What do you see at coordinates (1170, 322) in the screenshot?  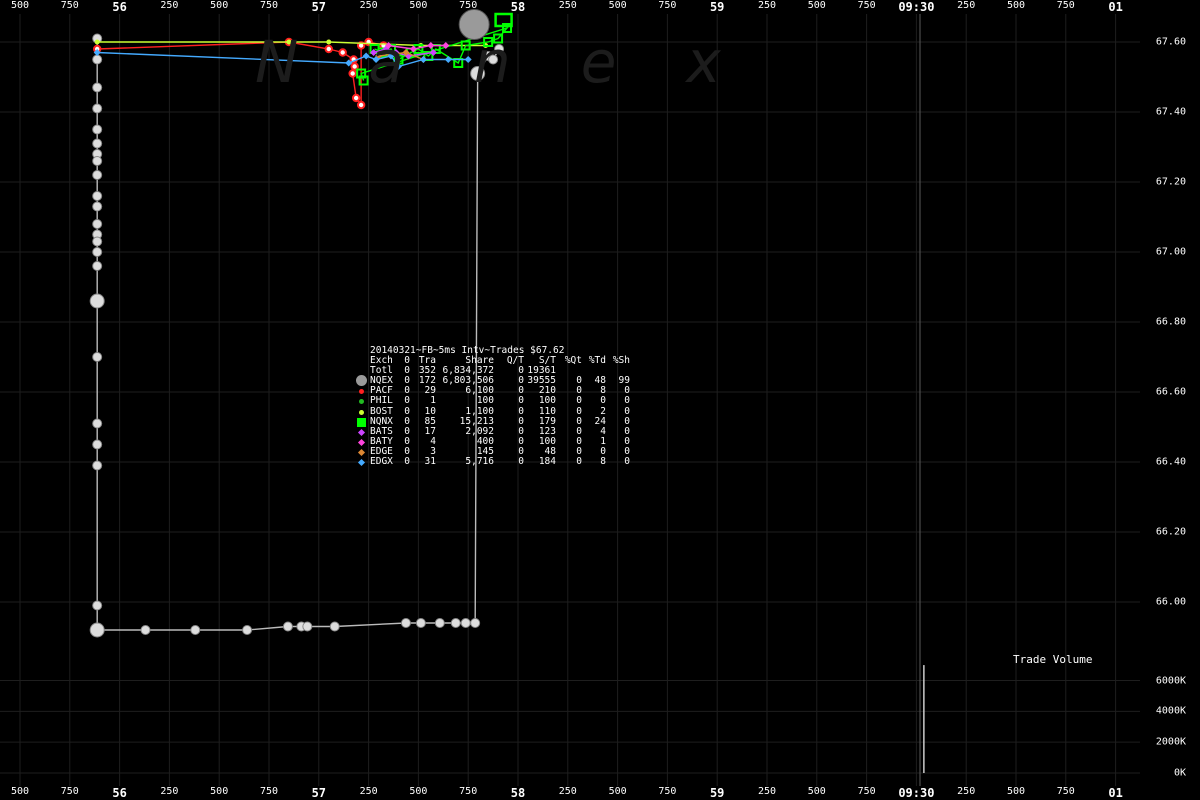 I see `y-tick-label: 66.80` at bounding box center [1170, 322].